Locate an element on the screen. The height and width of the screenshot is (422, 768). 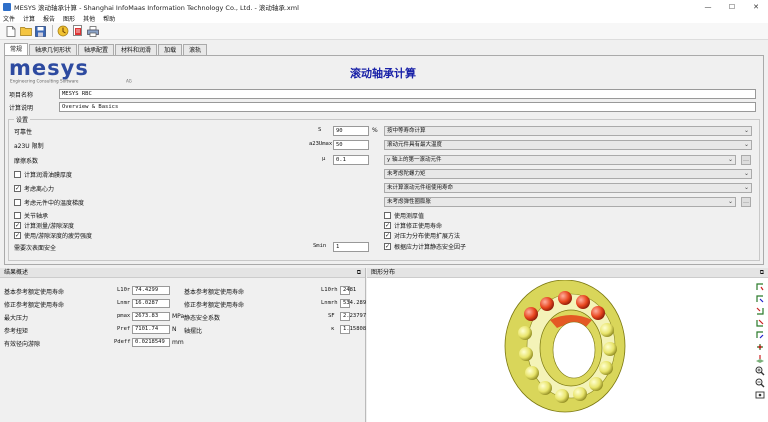
checkbox-joint-bearing: 关节轴承 is located at coordinates (31, 215).